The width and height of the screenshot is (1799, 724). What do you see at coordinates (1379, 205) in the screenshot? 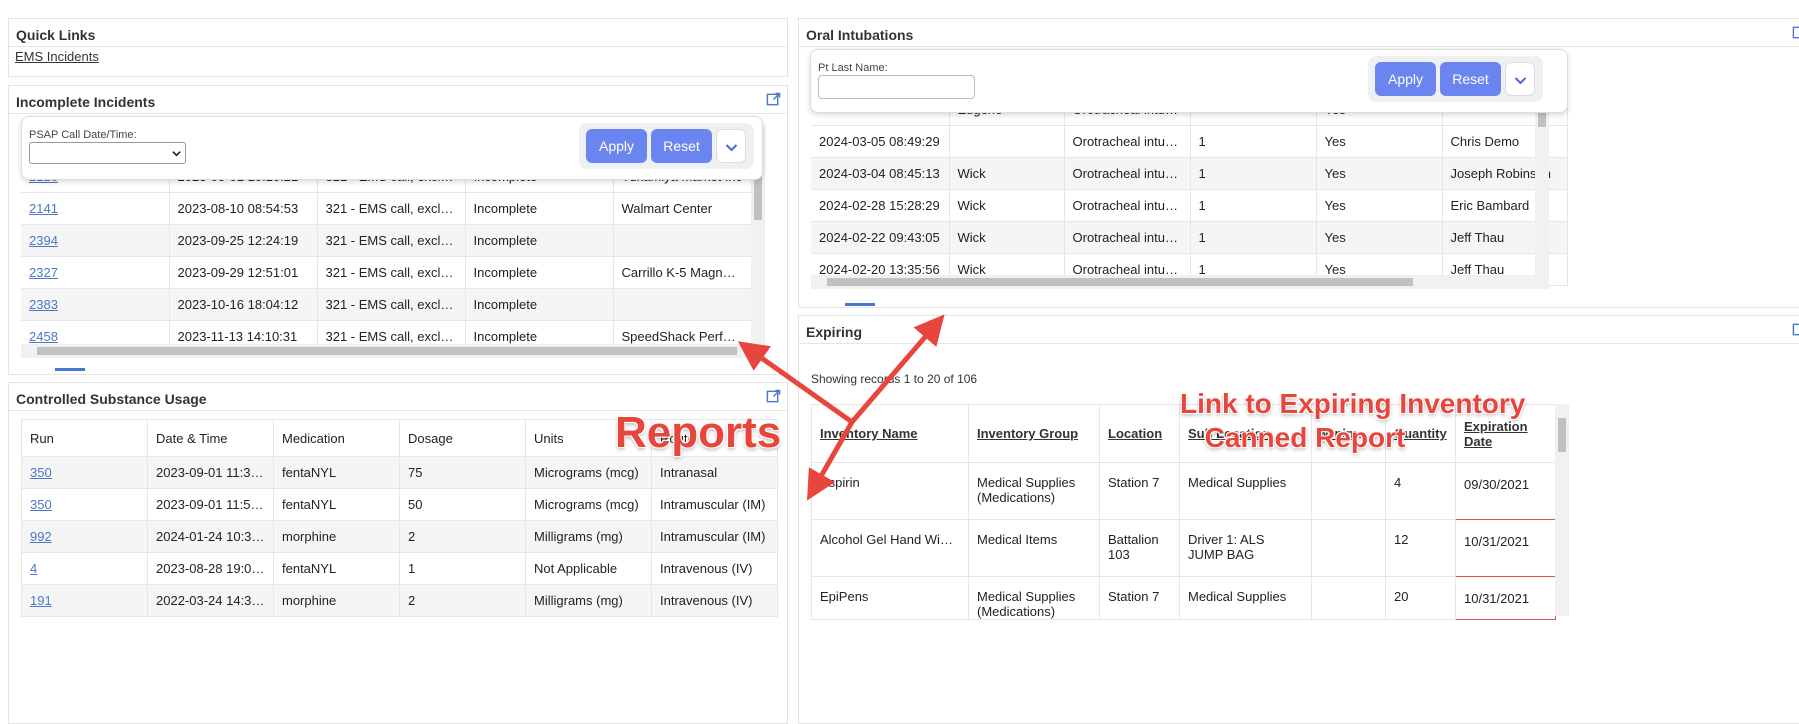
I see `row-success: Yes` at bounding box center [1379, 205].